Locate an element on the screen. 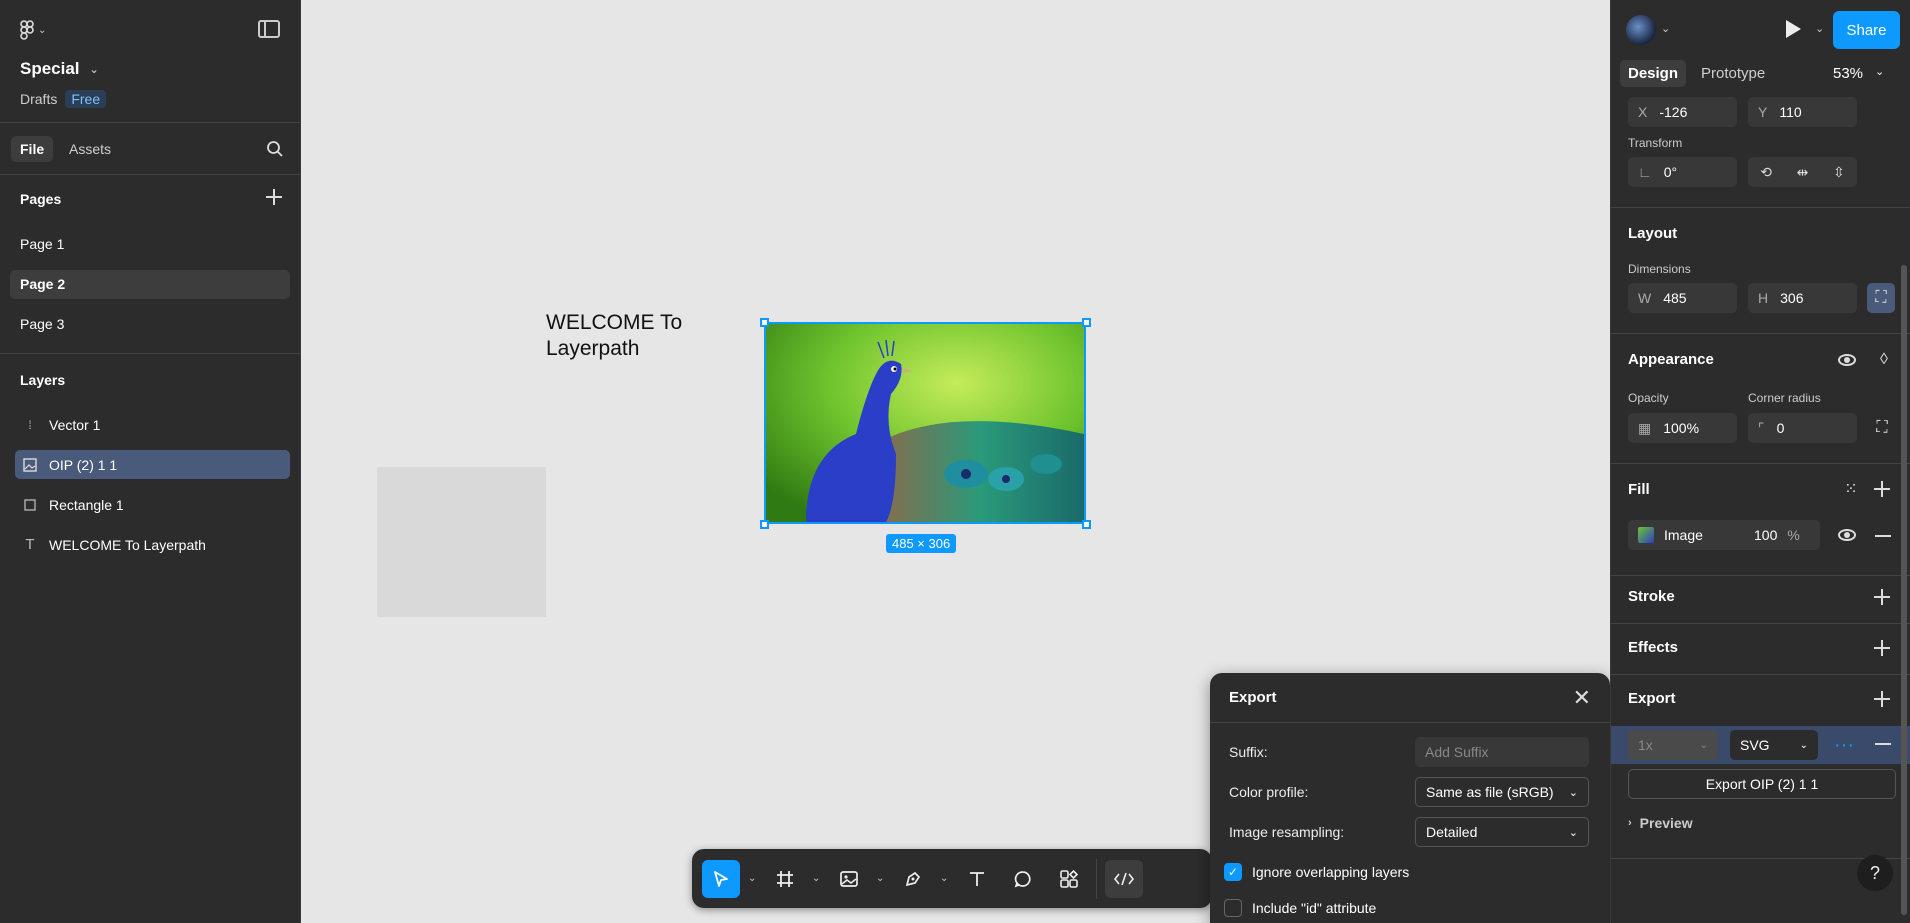 This screenshot has width=1910, height=923. constrain-proportions-icon: ⛶ is located at coordinates (1881, 298).